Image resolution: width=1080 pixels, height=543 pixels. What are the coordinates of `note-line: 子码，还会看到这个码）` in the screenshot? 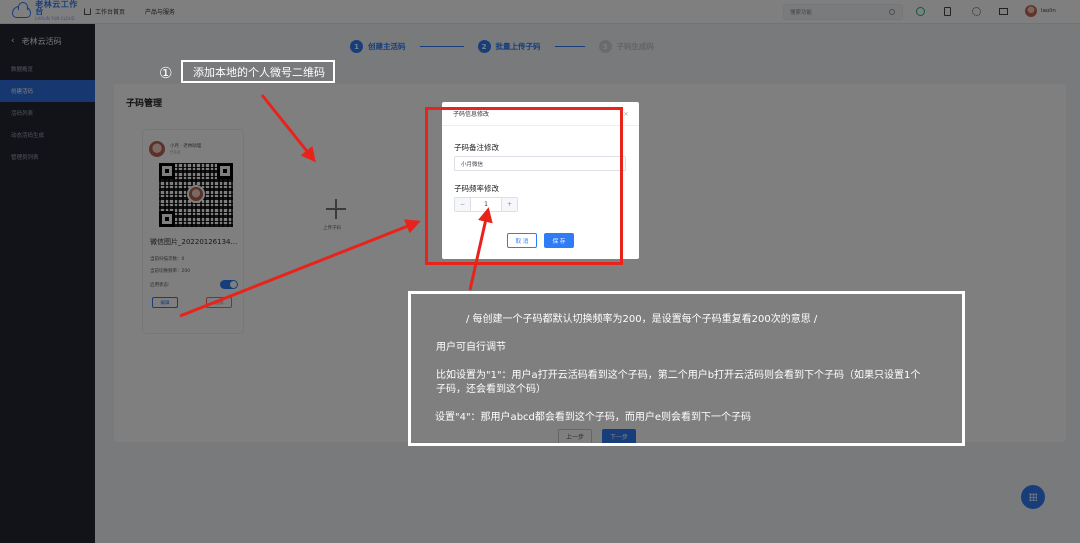 It's located at (491, 389).